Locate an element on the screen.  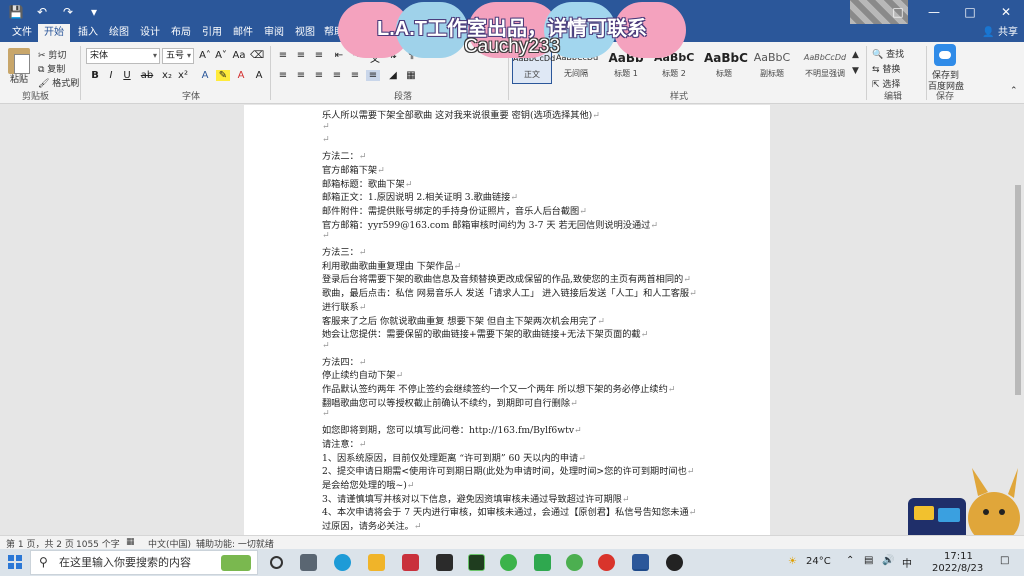
redo-icon: ↷ is located at coordinates (68, 12).